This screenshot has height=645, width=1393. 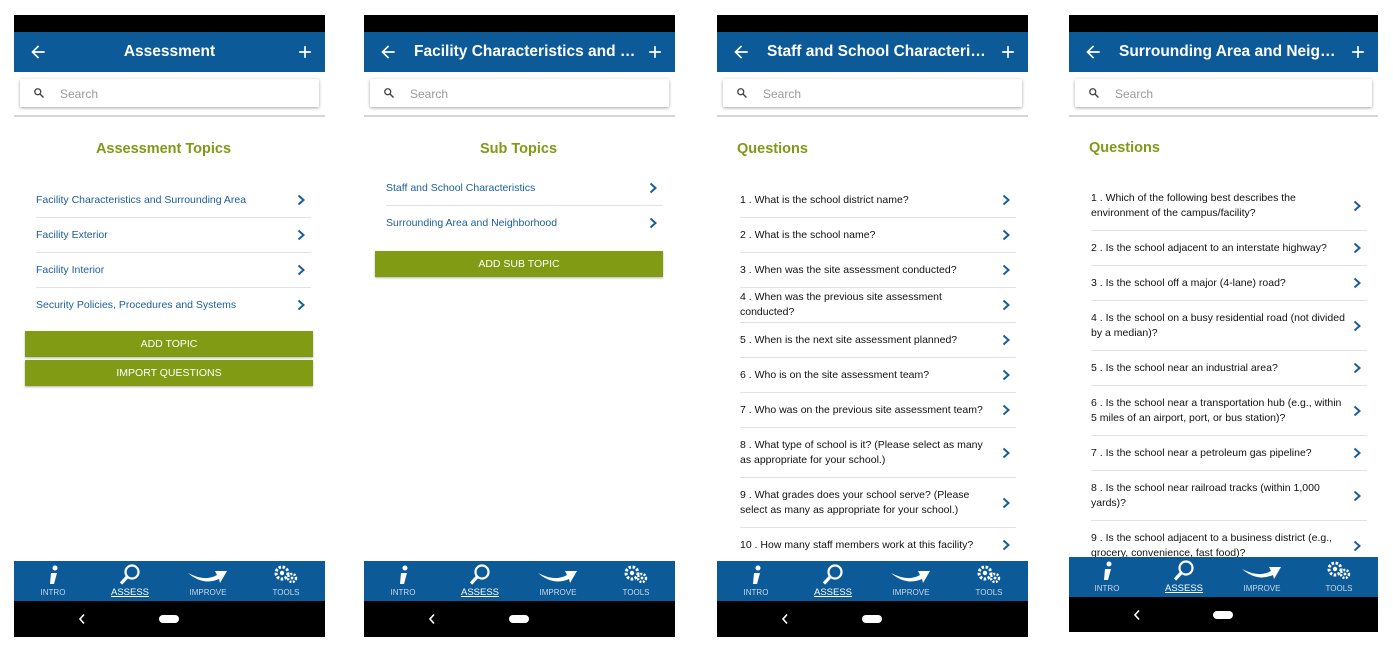 I want to click on list-item: Staff and School Characteristics, so click(x=524, y=188).